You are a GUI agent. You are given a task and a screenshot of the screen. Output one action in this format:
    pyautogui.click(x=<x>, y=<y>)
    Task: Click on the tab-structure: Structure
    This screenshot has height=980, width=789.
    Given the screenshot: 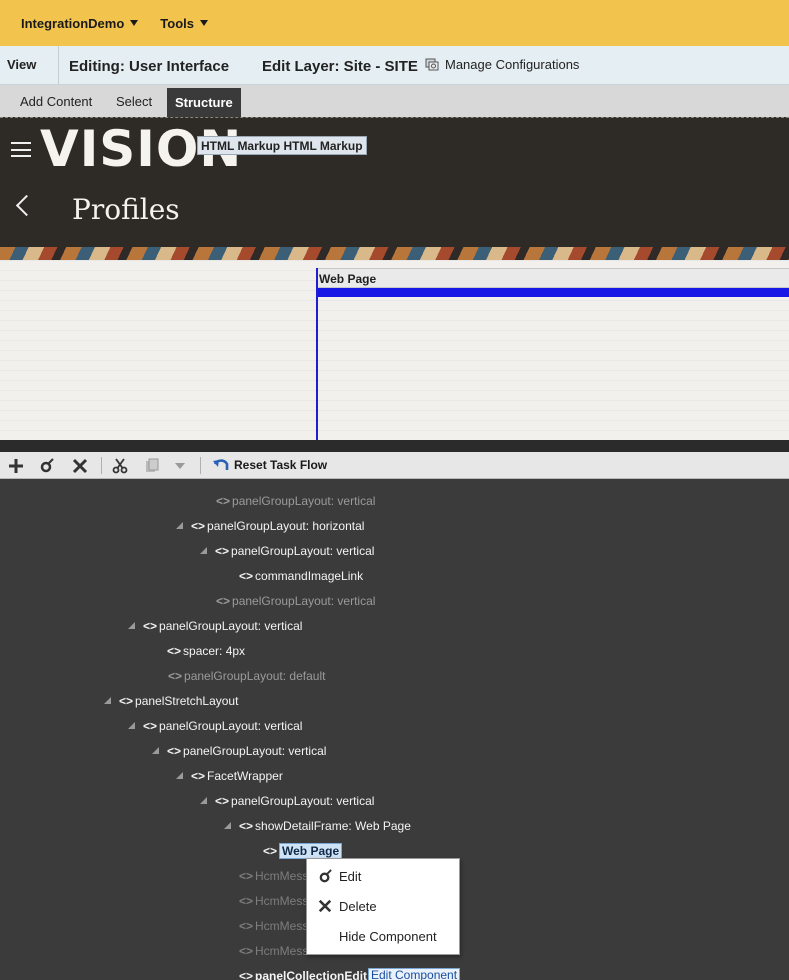 What is the action you would take?
    pyautogui.click(x=204, y=102)
    